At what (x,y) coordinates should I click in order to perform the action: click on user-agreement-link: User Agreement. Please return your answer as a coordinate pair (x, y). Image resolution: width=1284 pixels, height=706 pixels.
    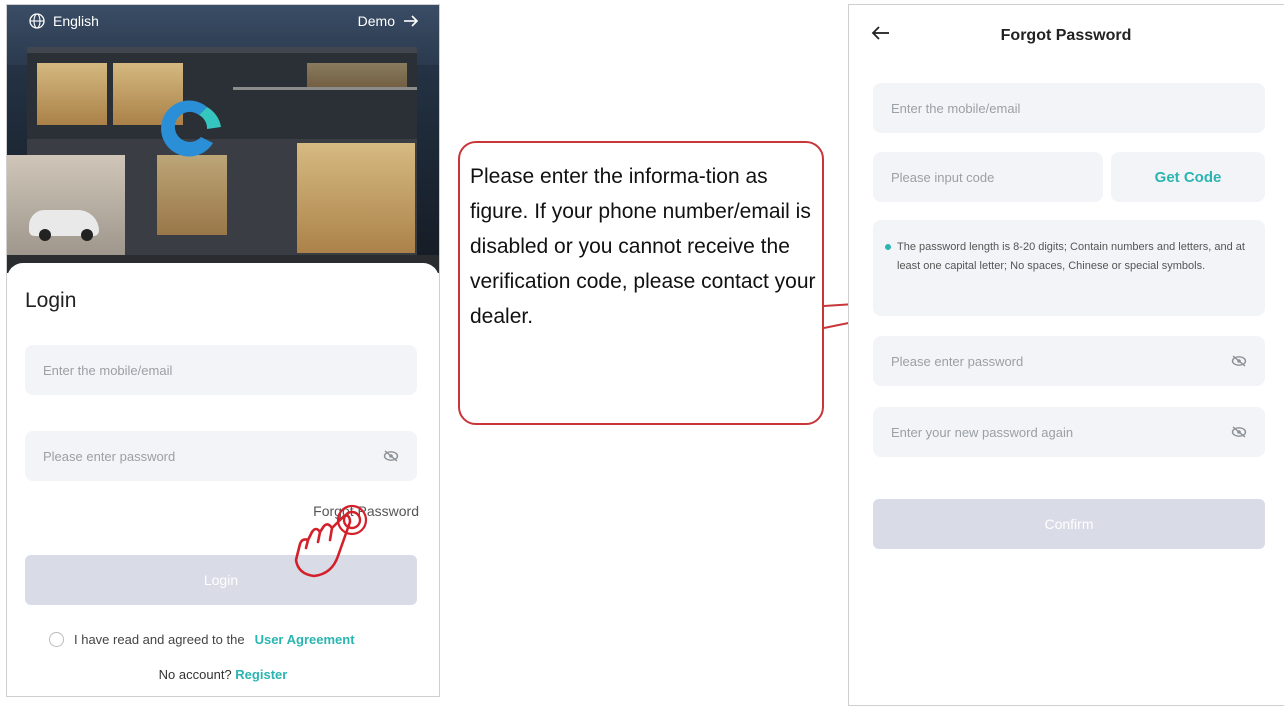
    Looking at the image, I should click on (305, 639).